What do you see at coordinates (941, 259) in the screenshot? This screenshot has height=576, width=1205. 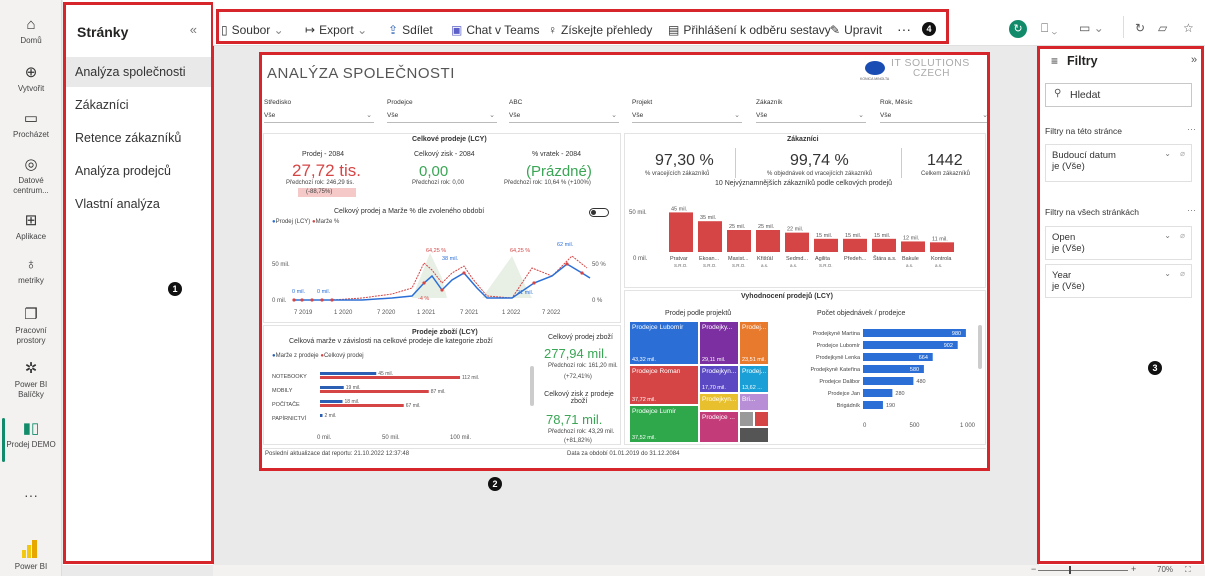 I see `customer-category-label: Kontrola` at bounding box center [941, 259].